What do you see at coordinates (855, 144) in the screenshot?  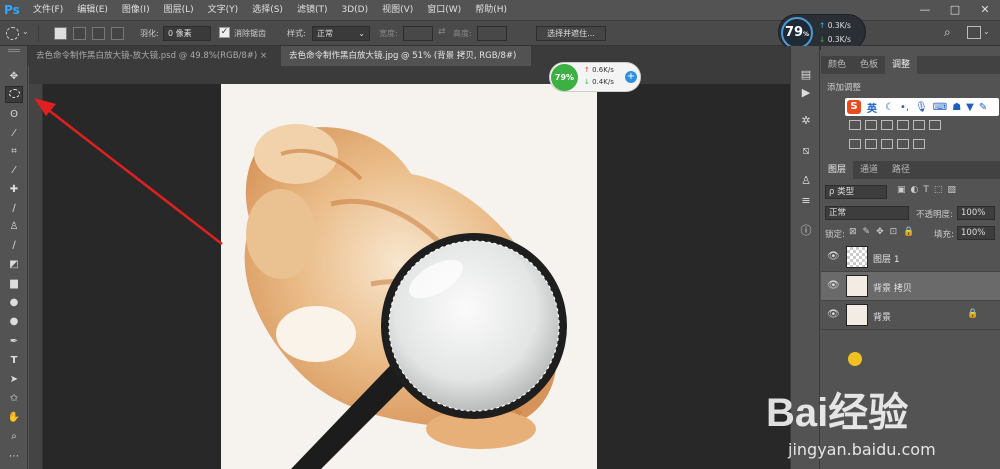 I see `invert-icon` at bounding box center [855, 144].